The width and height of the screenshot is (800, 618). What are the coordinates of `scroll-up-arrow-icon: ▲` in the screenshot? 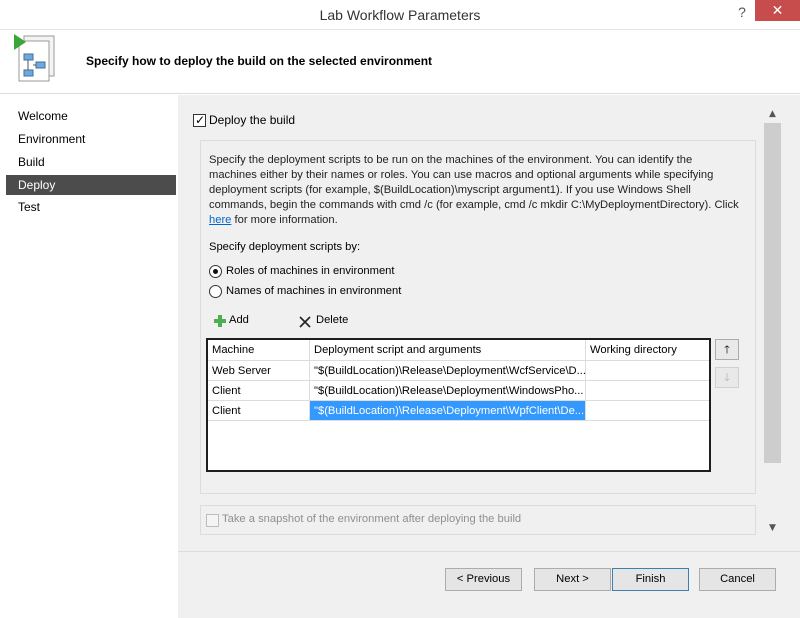 It's located at (772, 114).